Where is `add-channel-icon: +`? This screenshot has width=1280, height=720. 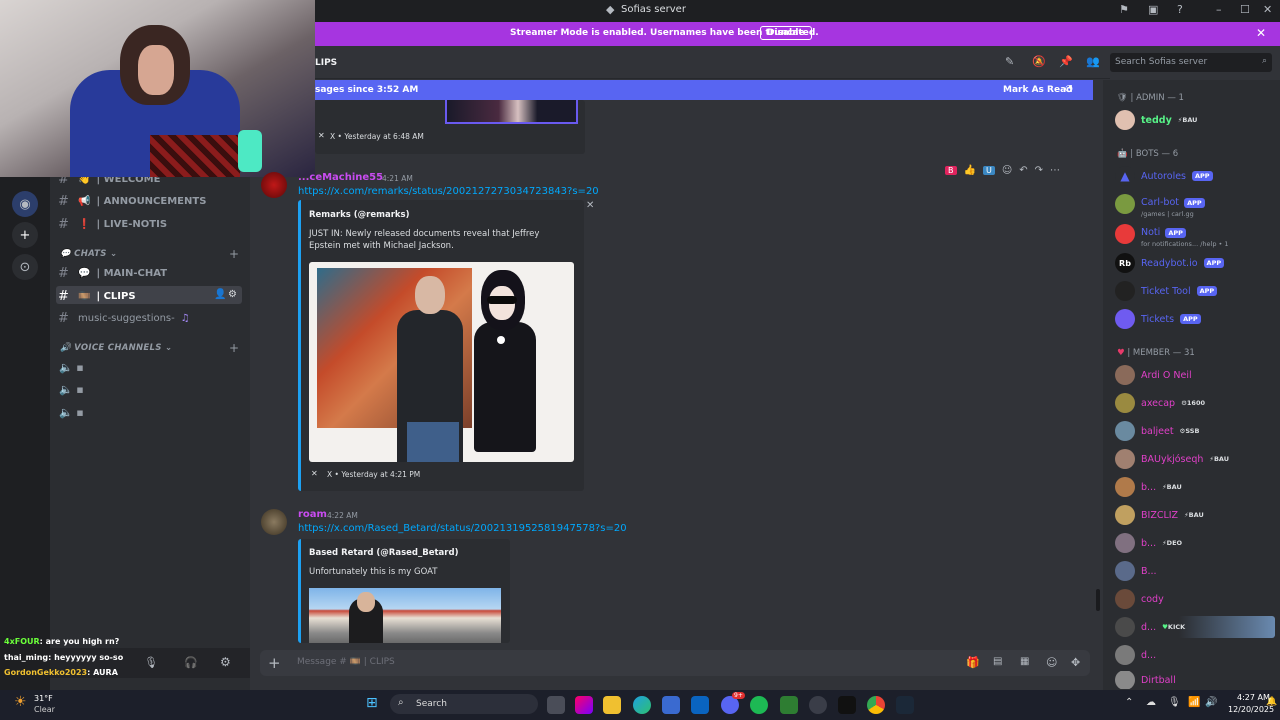 add-channel-icon: + is located at coordinates (234, 254).